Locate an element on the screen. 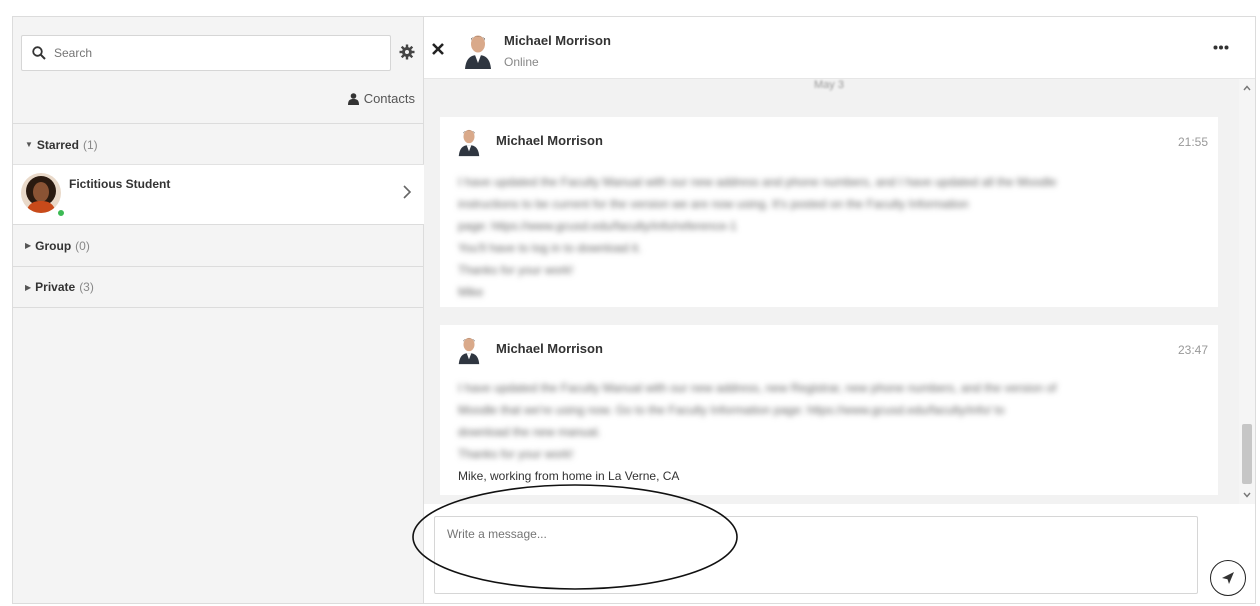 This screenshot has width=1260, height=606. close-icon is located at coordinates (438, 49).